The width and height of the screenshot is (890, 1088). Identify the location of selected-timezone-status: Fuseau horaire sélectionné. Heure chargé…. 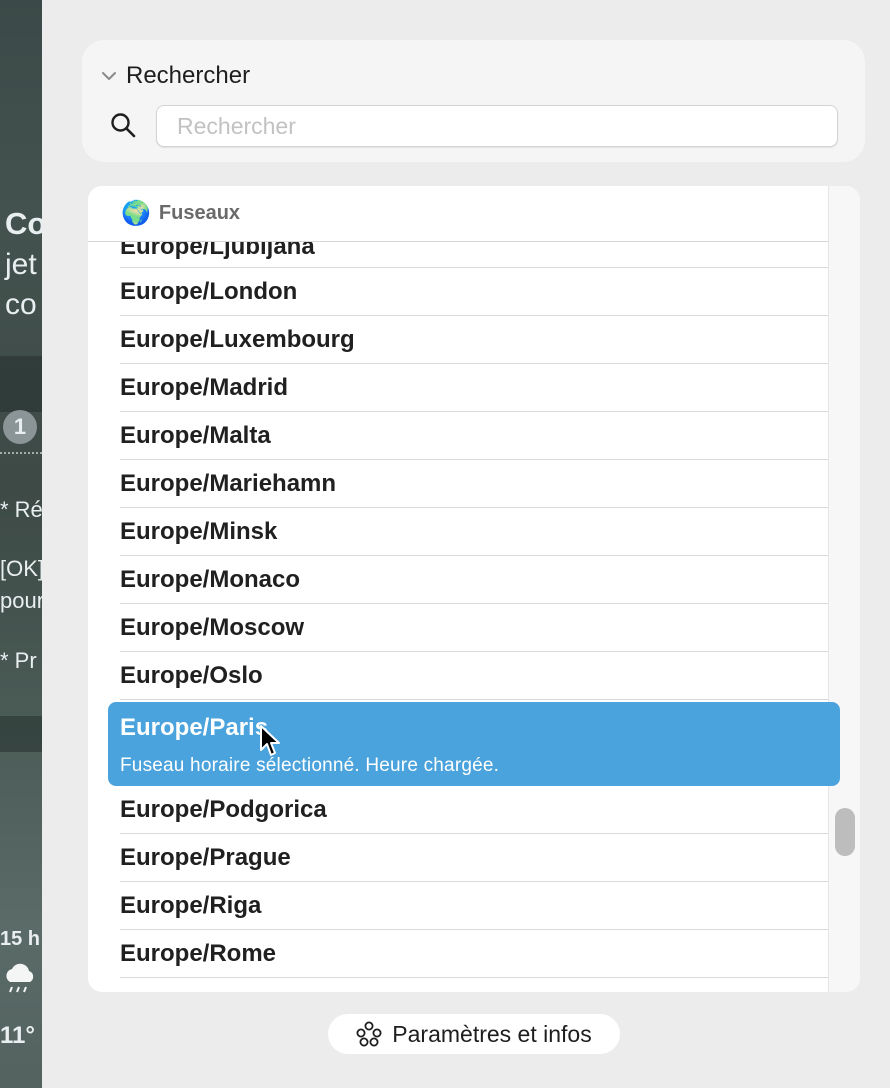
(310, 765).